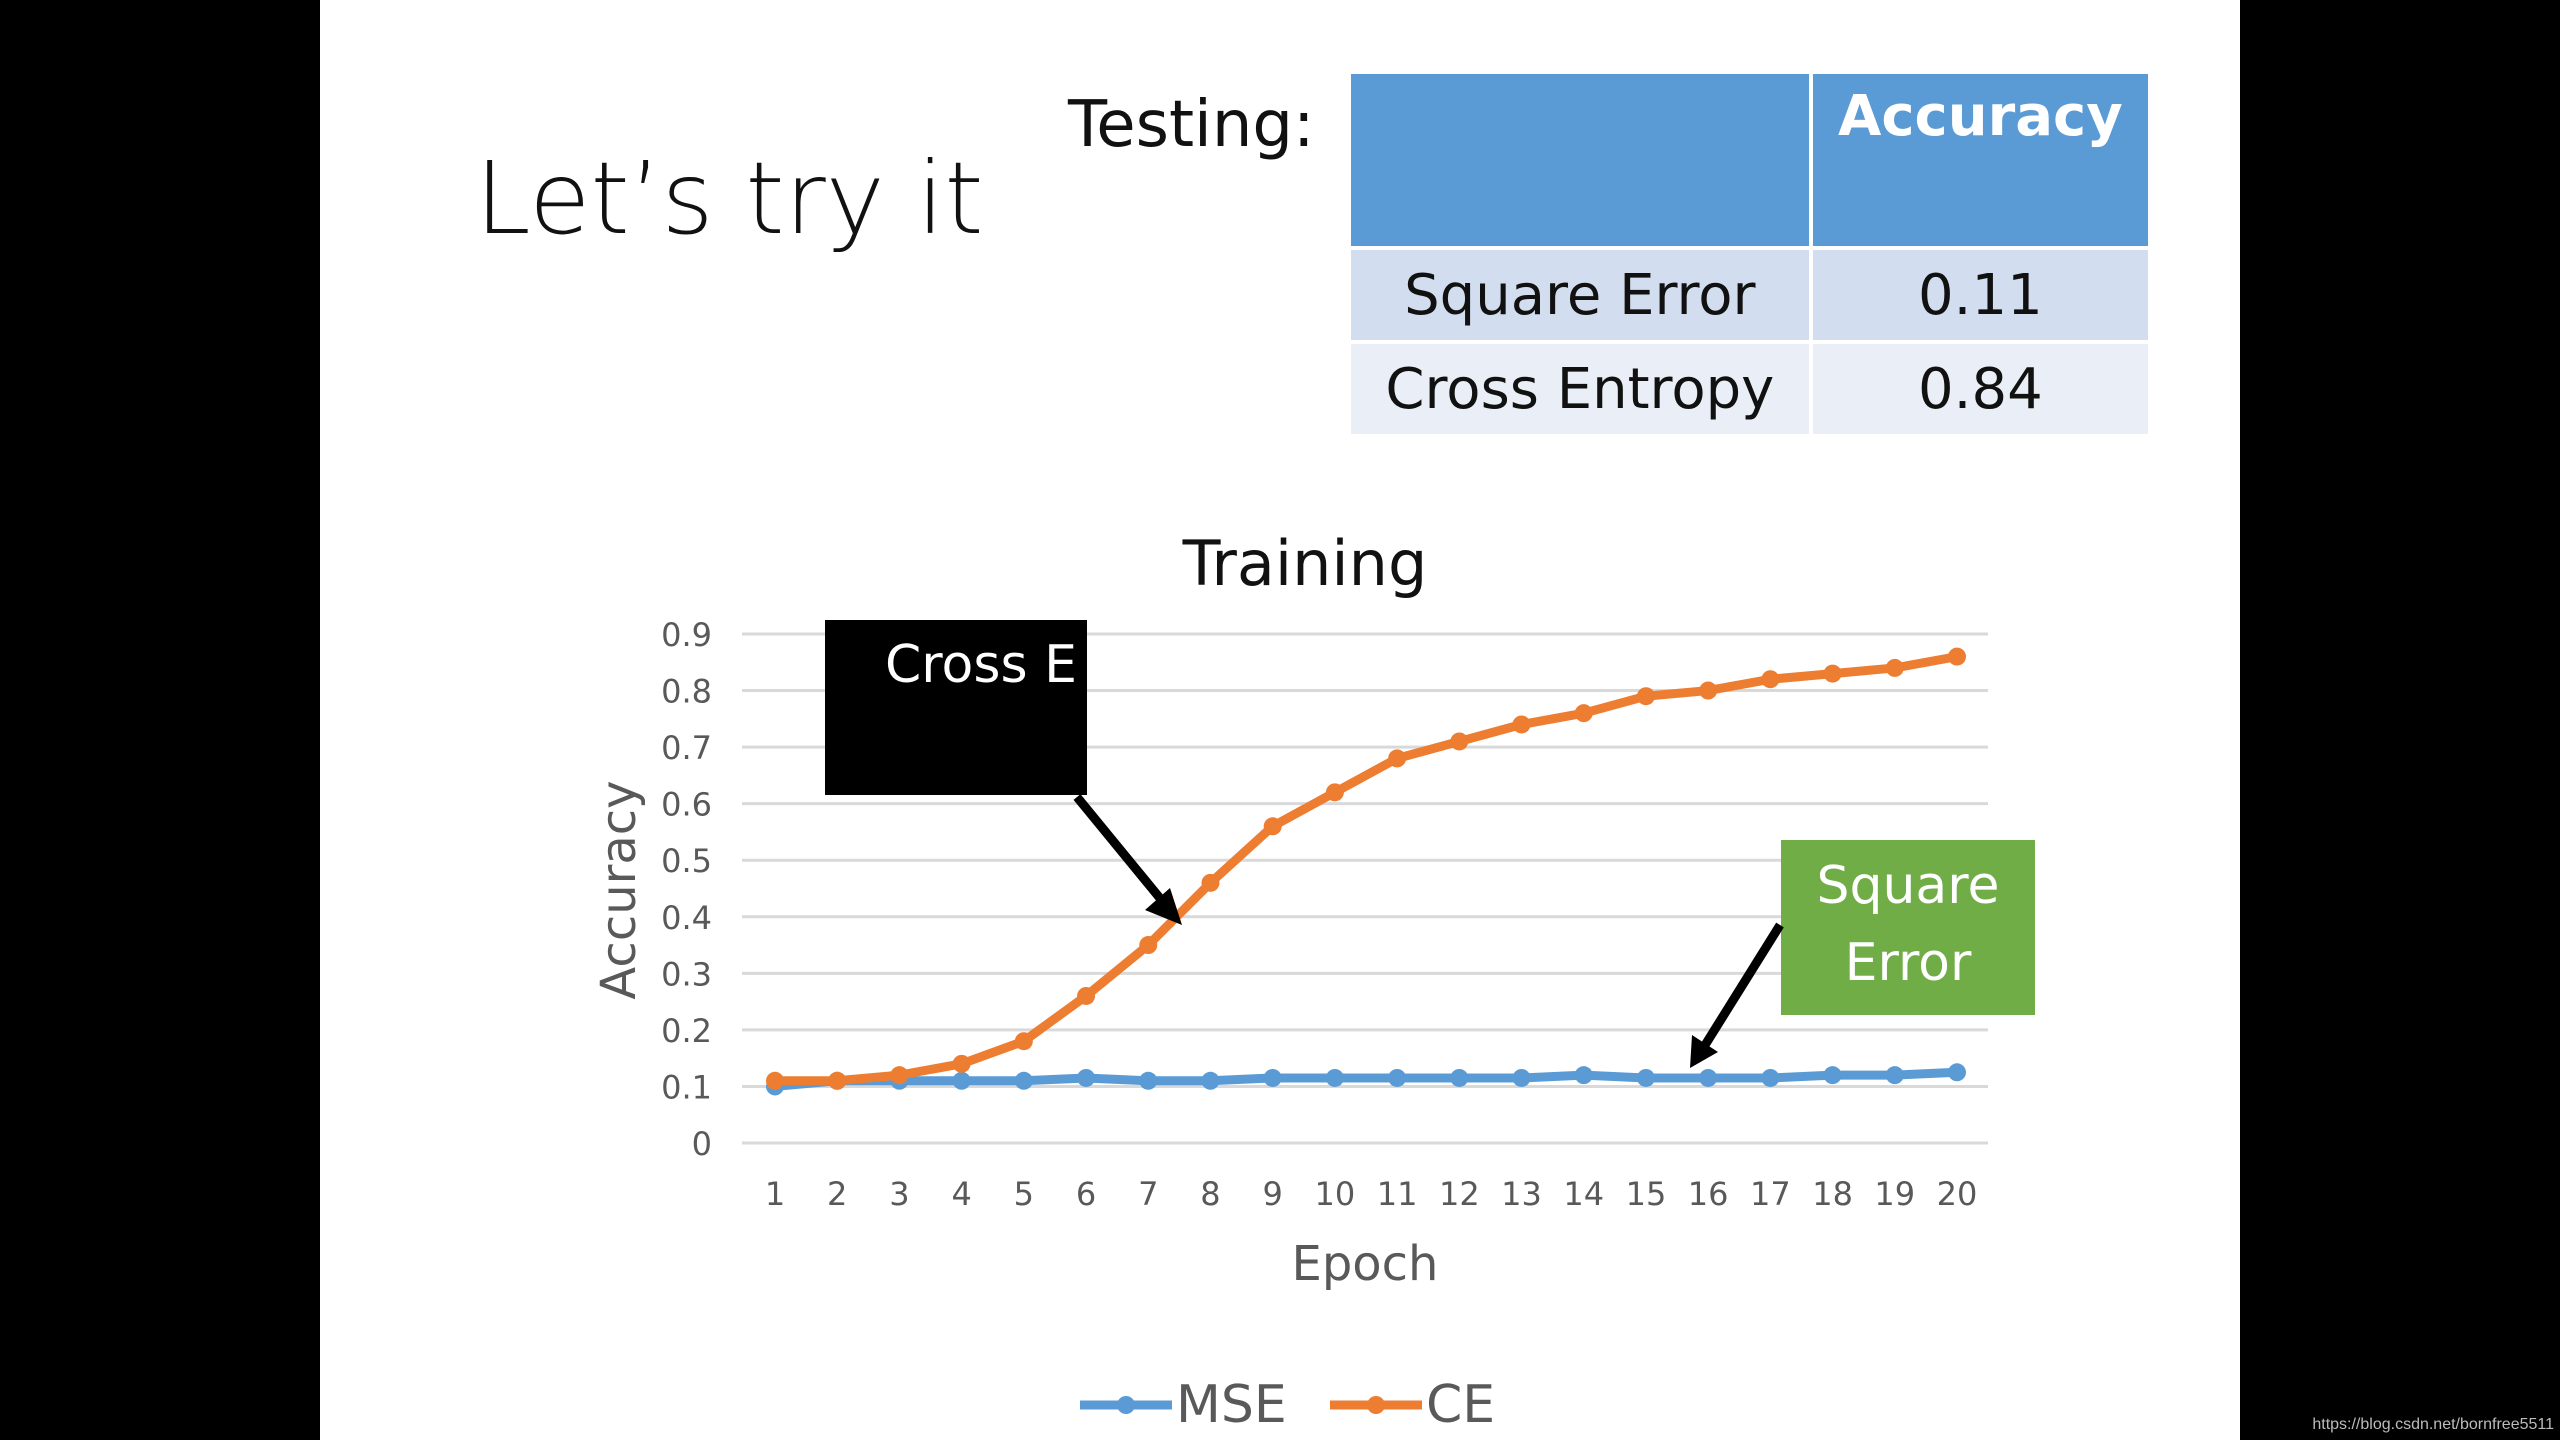  Describe the element at coordinates (619, 889) in the screenshot. I see `y-axis-label: Accuracy` at that location.